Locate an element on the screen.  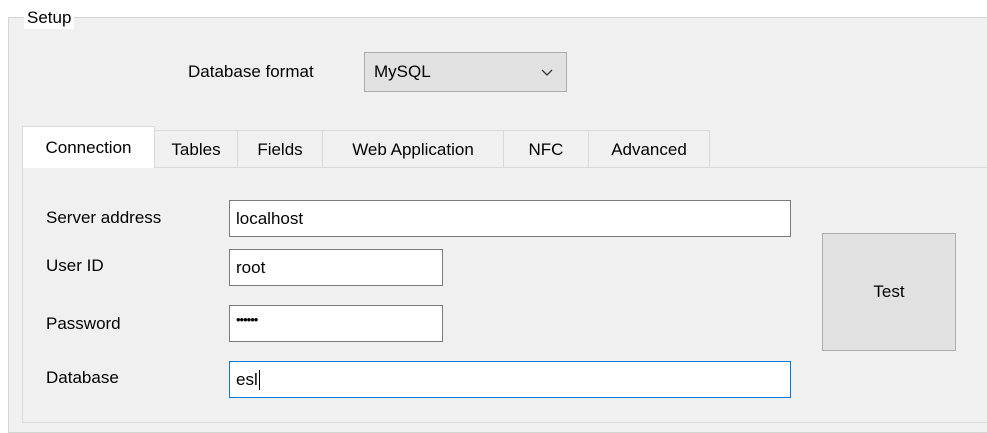
tab-fields: Fields is located at coordinates (280, 149).